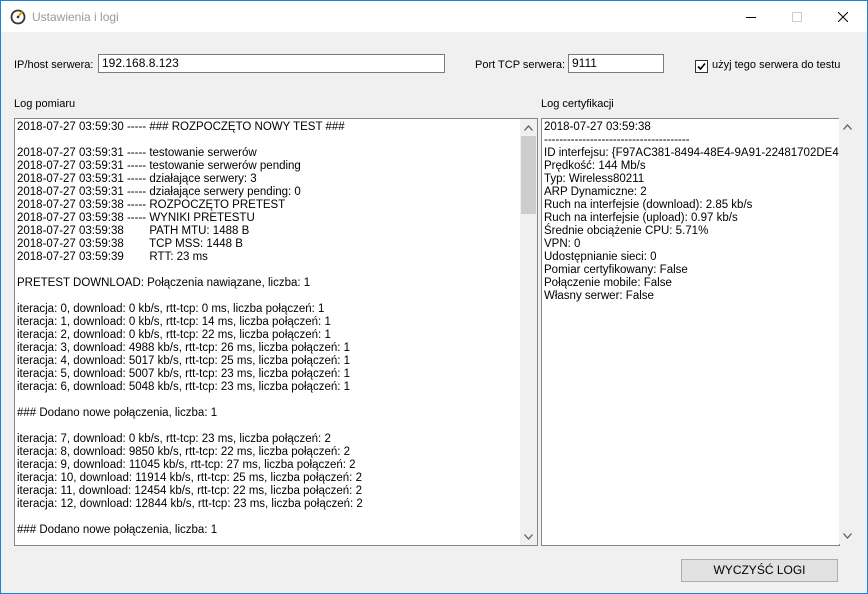  I want to click on maximize-button, so click(797, 16).